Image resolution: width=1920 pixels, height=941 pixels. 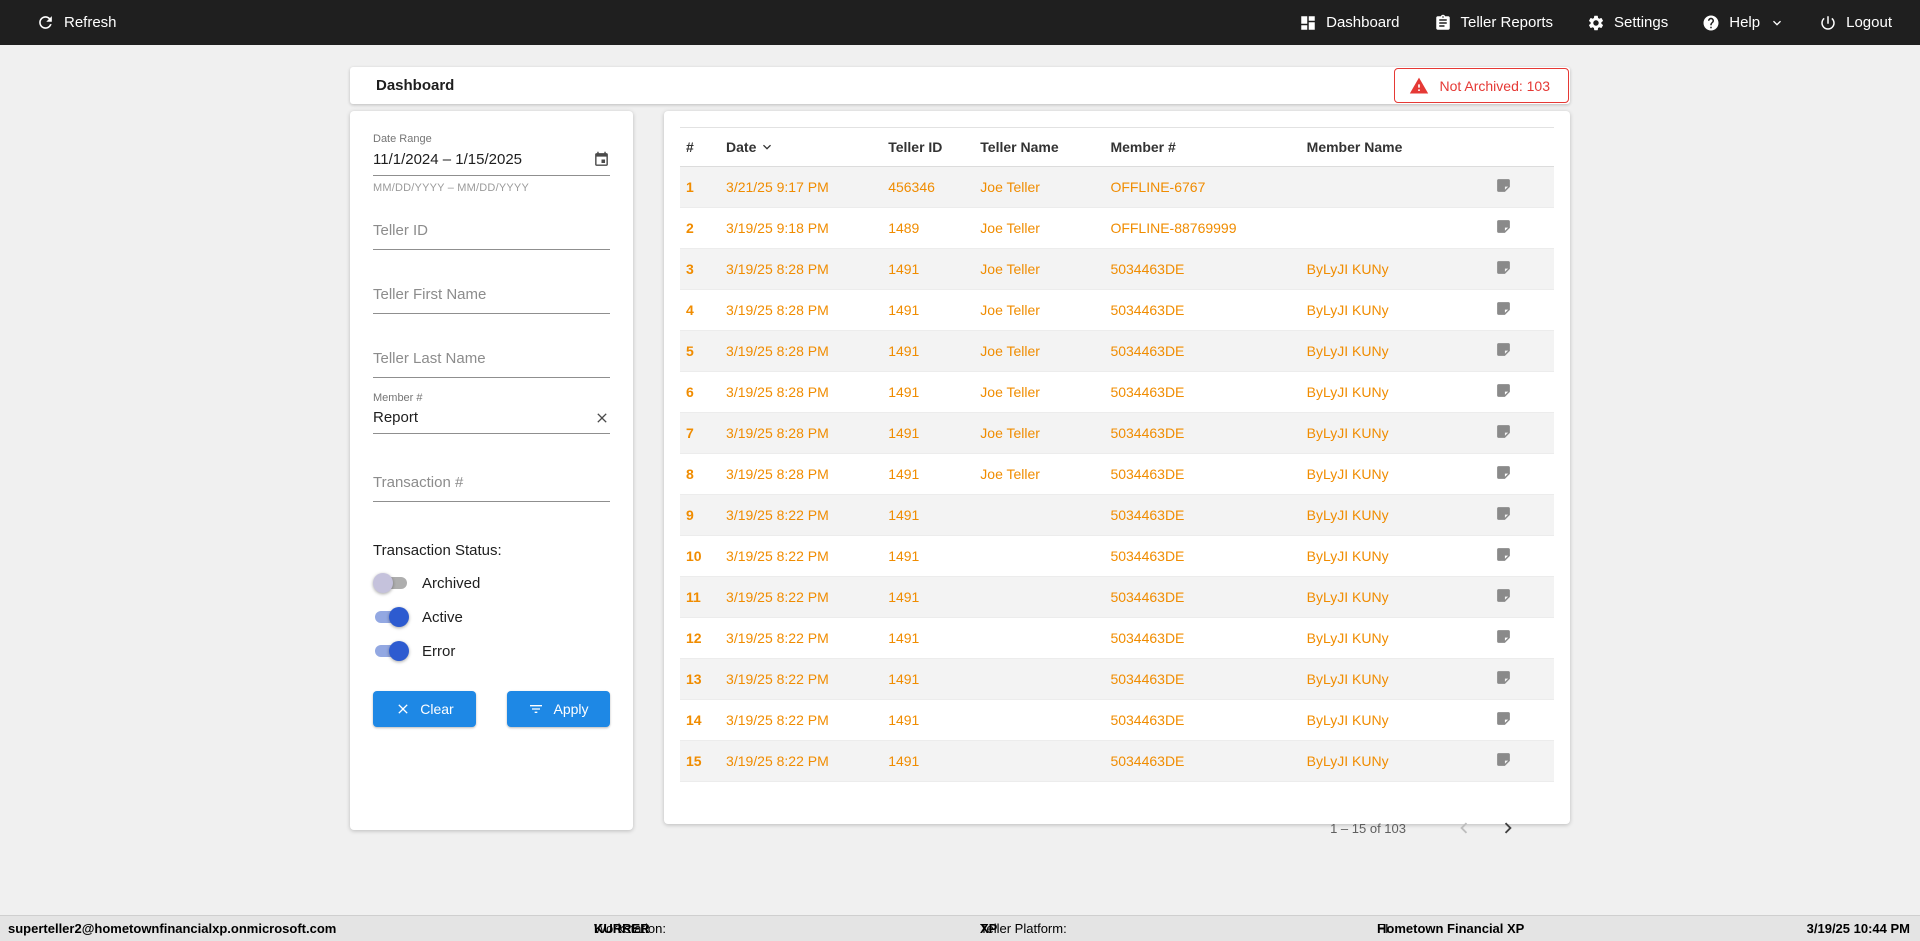 I want to click on chevron-left-icon, so click(x=1464, y=828).